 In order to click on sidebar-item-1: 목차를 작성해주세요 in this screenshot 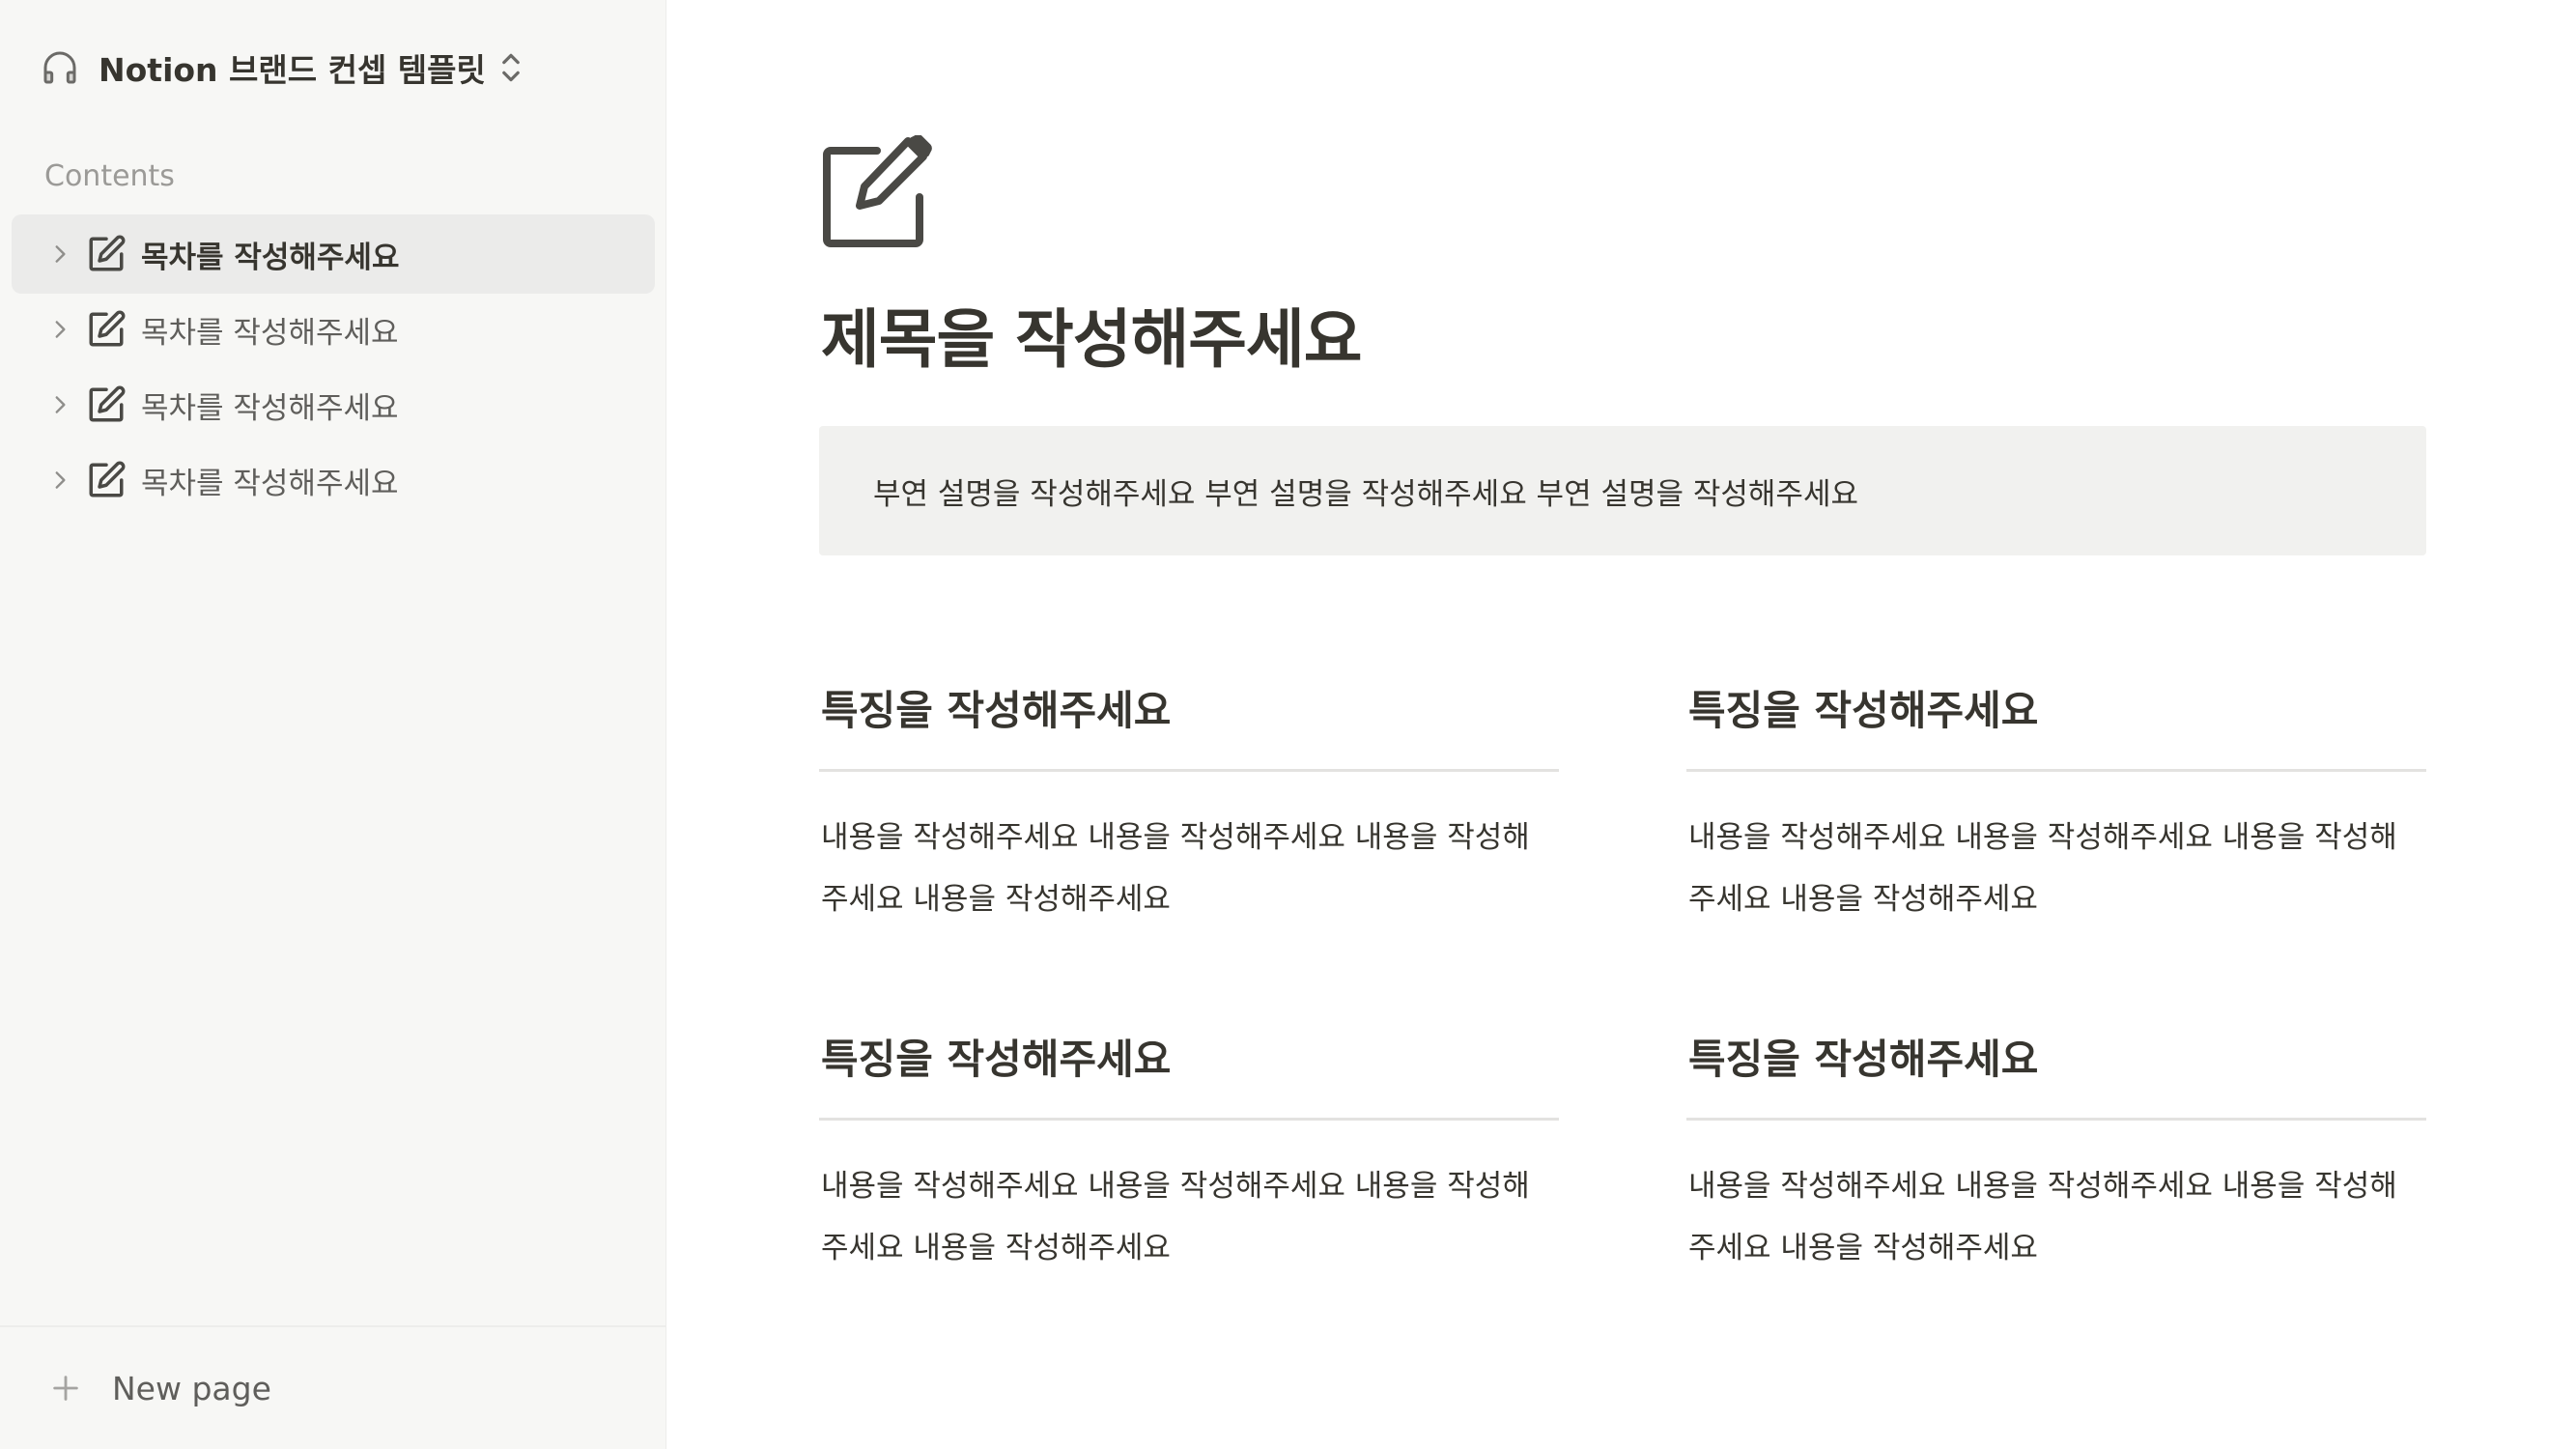, I will do `click(333, 254)`.